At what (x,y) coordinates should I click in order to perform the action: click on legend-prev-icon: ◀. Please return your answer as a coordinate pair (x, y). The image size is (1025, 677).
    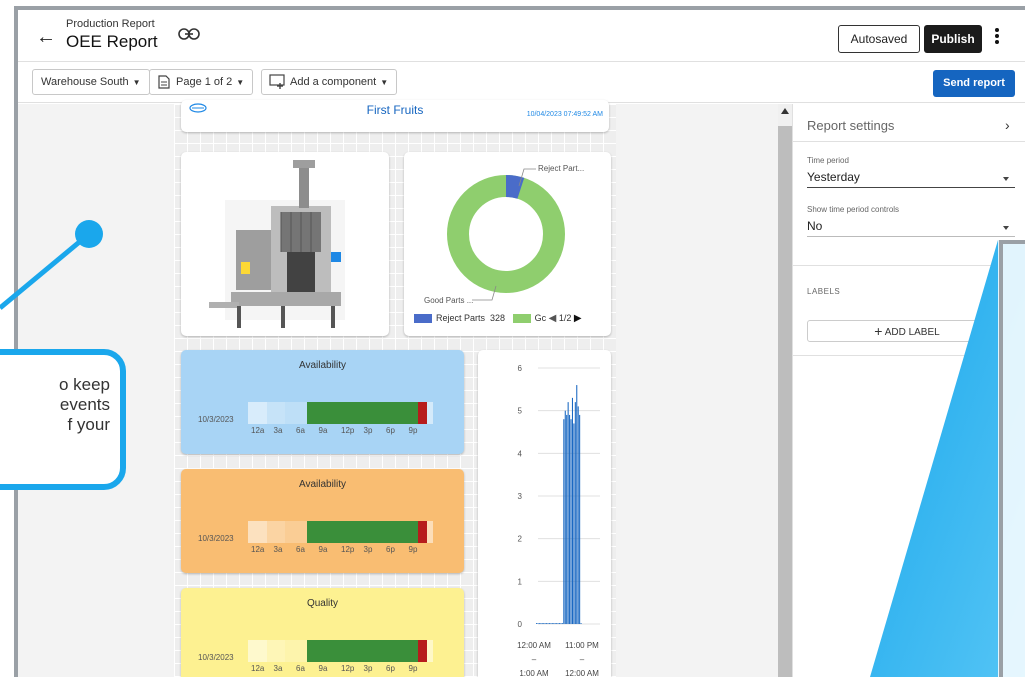
    Looking at the image, I should click on (553, 318).